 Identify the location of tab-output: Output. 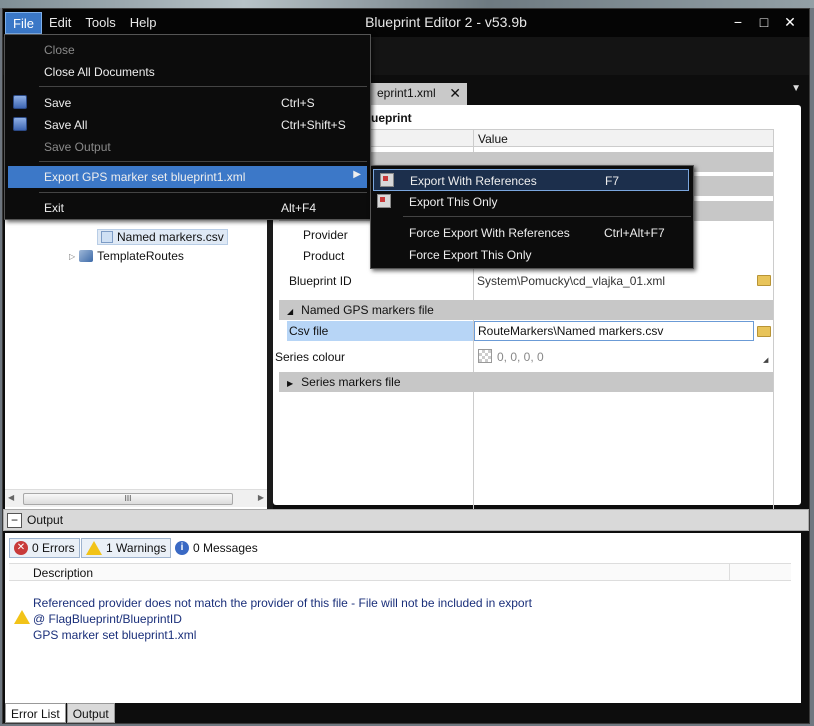
(90, 713).